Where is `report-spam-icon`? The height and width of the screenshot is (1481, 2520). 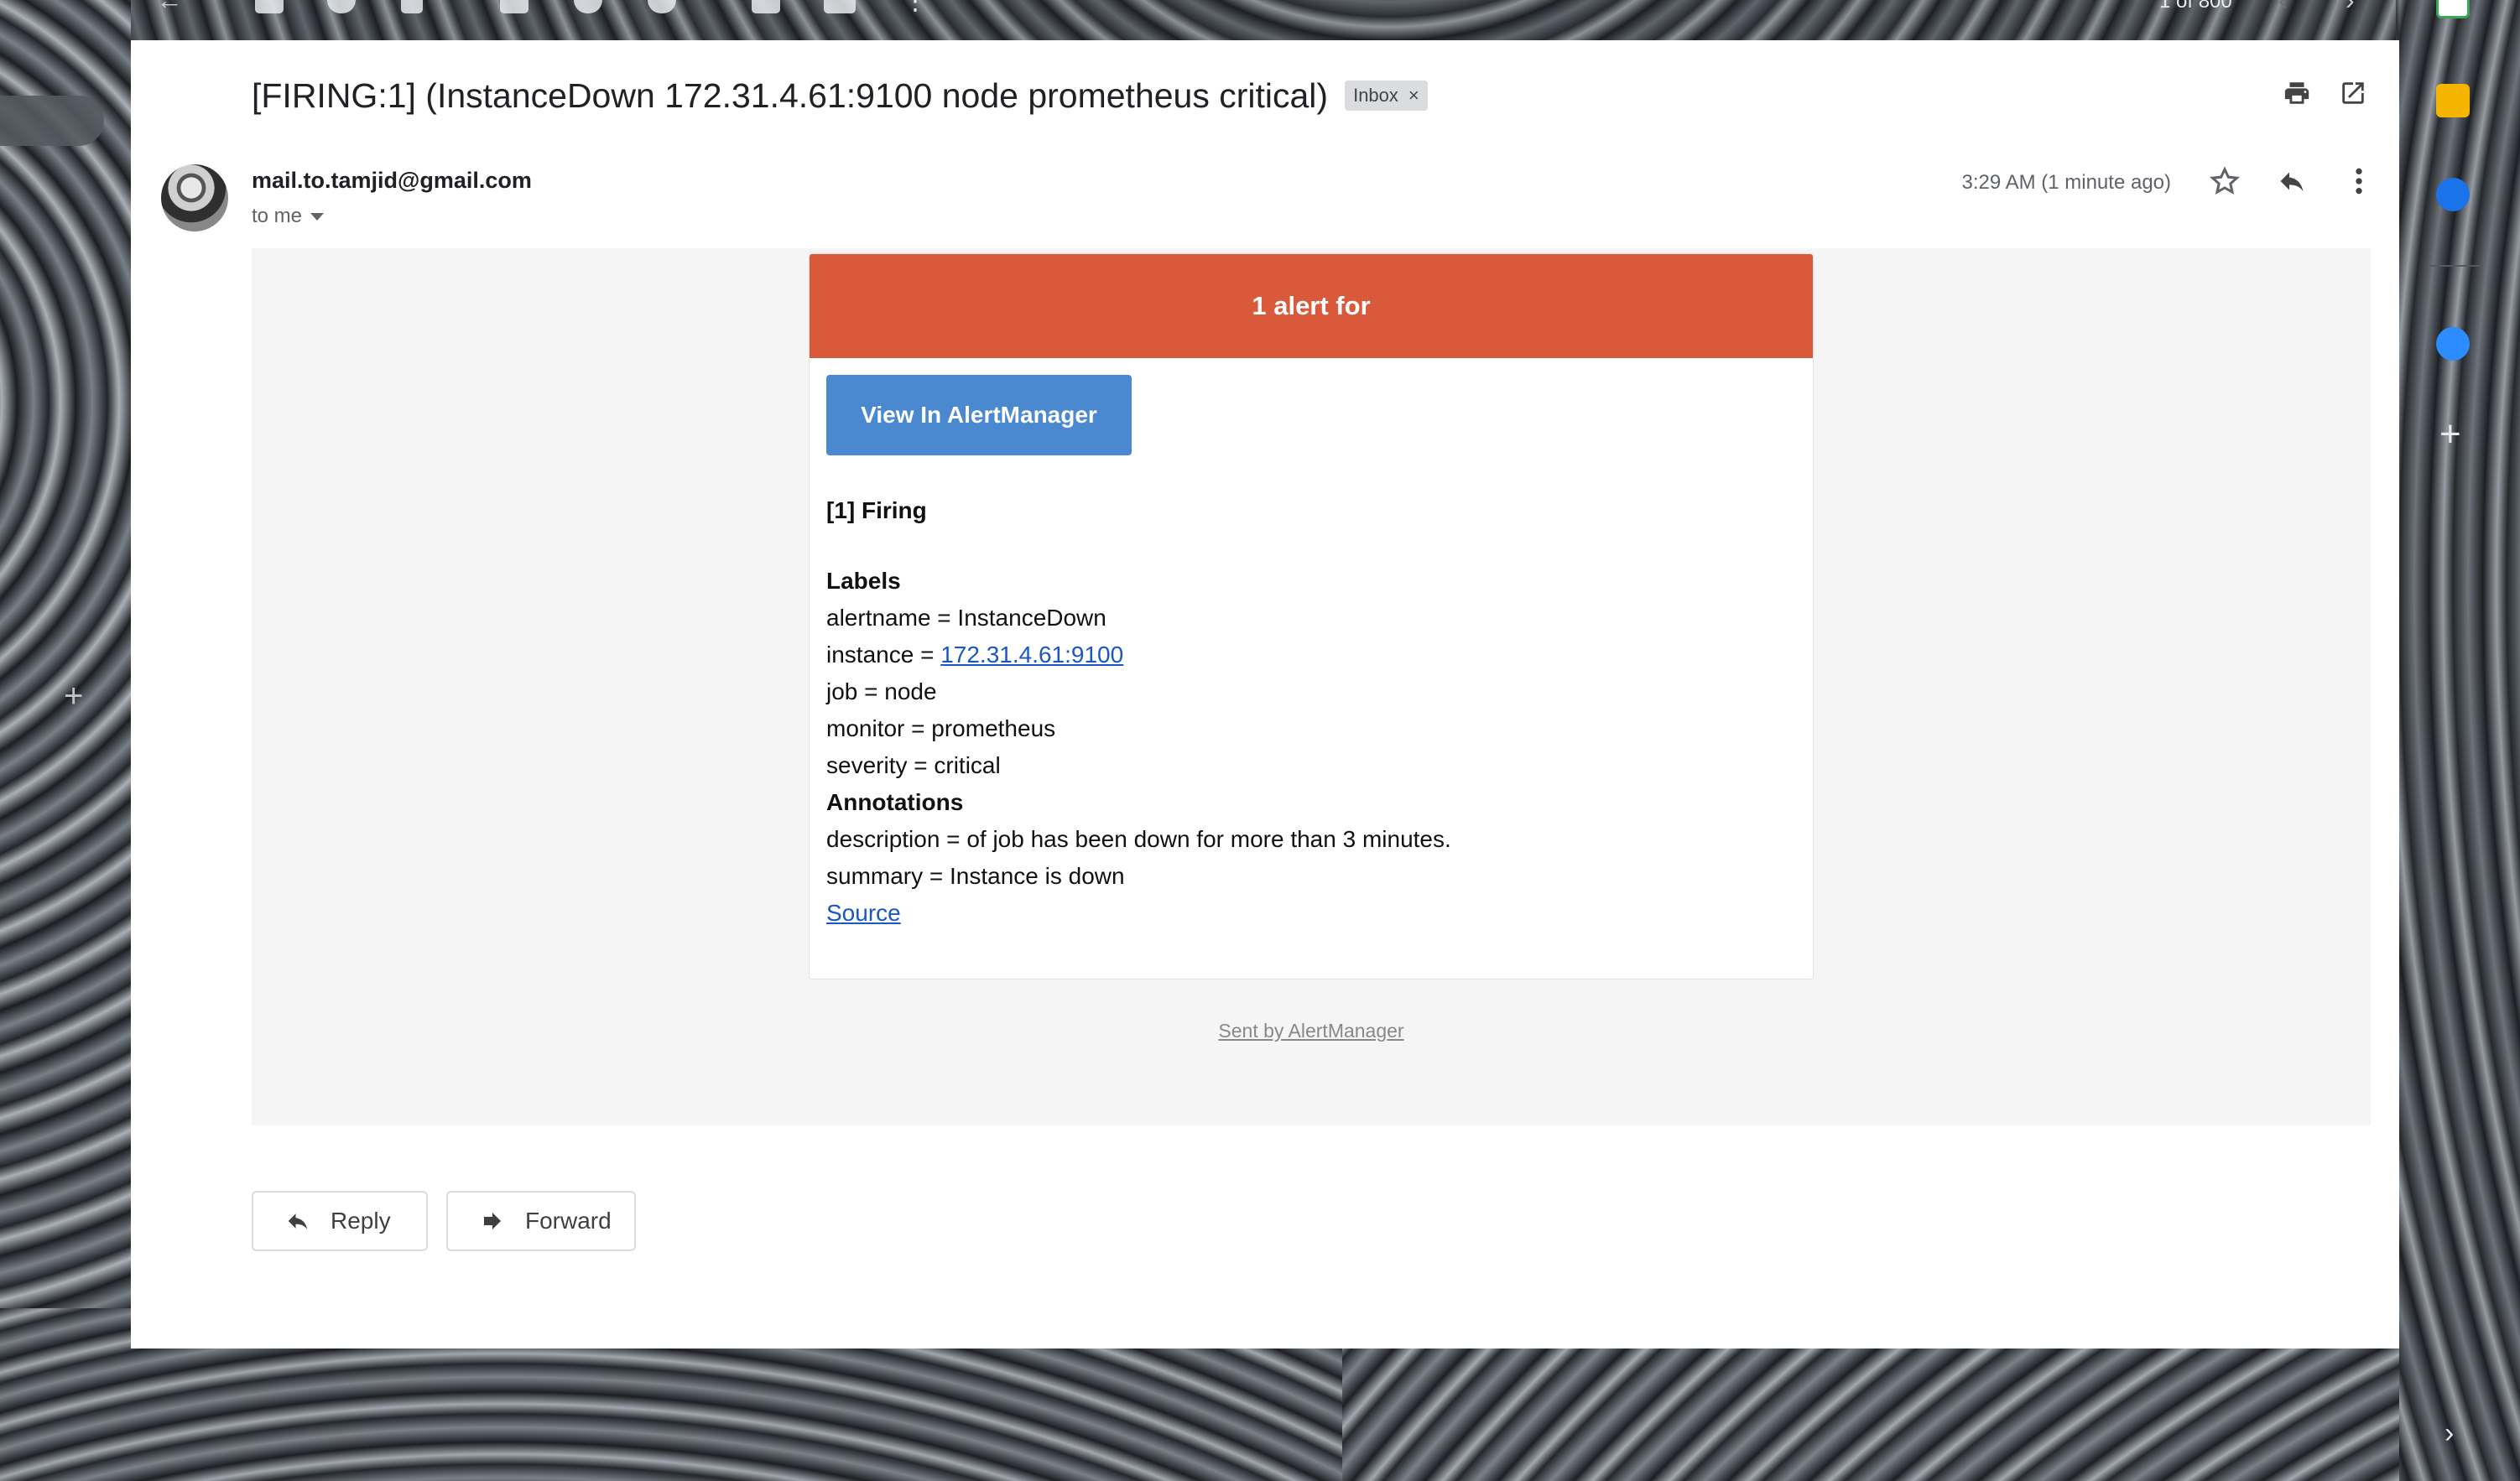 report-spam-icon is located at coordinates (341, 6).